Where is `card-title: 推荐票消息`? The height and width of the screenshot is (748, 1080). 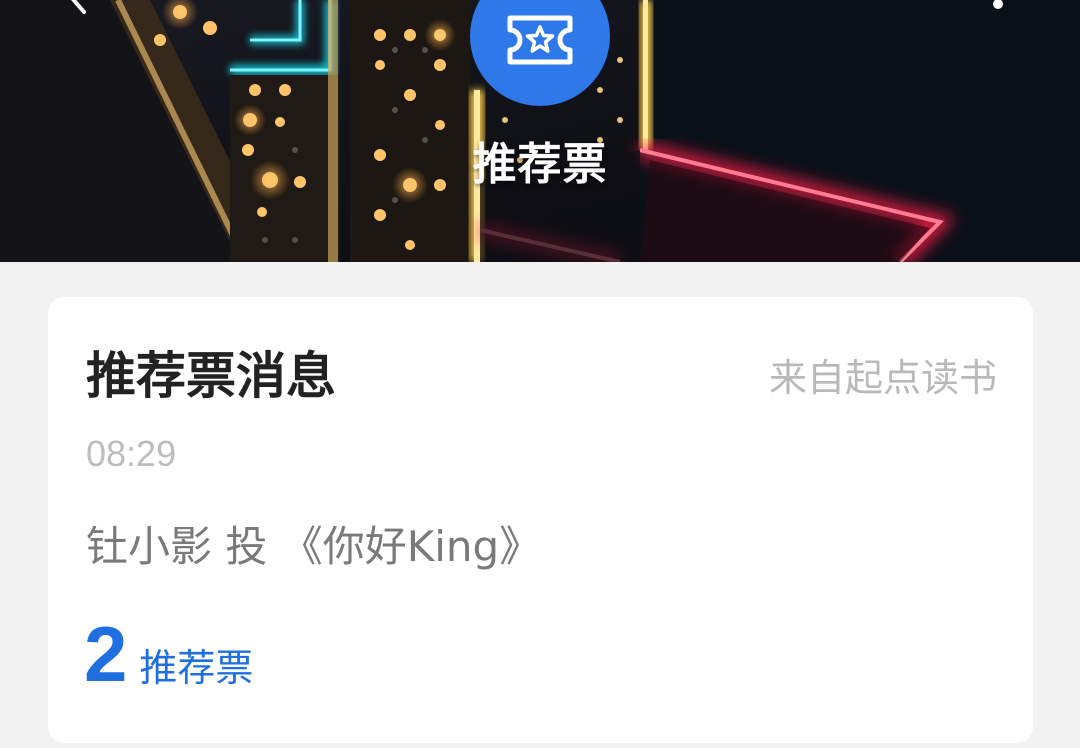
card-title: 推荐票消息 is located at coordinates (211, 376).